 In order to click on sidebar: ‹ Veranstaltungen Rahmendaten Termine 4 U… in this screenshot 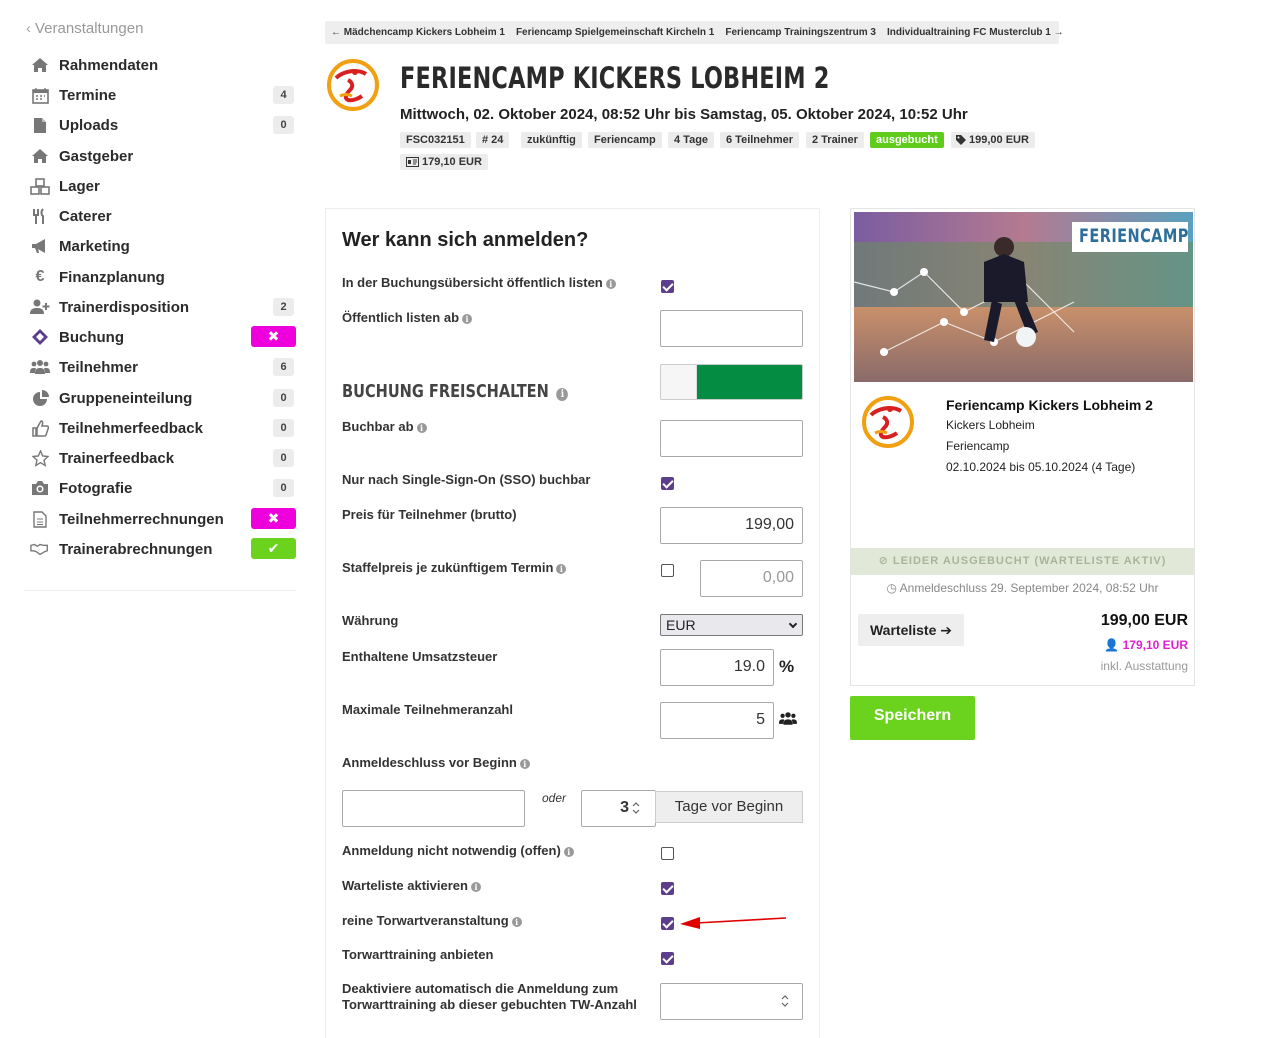, I will do `click(160, 304)`.